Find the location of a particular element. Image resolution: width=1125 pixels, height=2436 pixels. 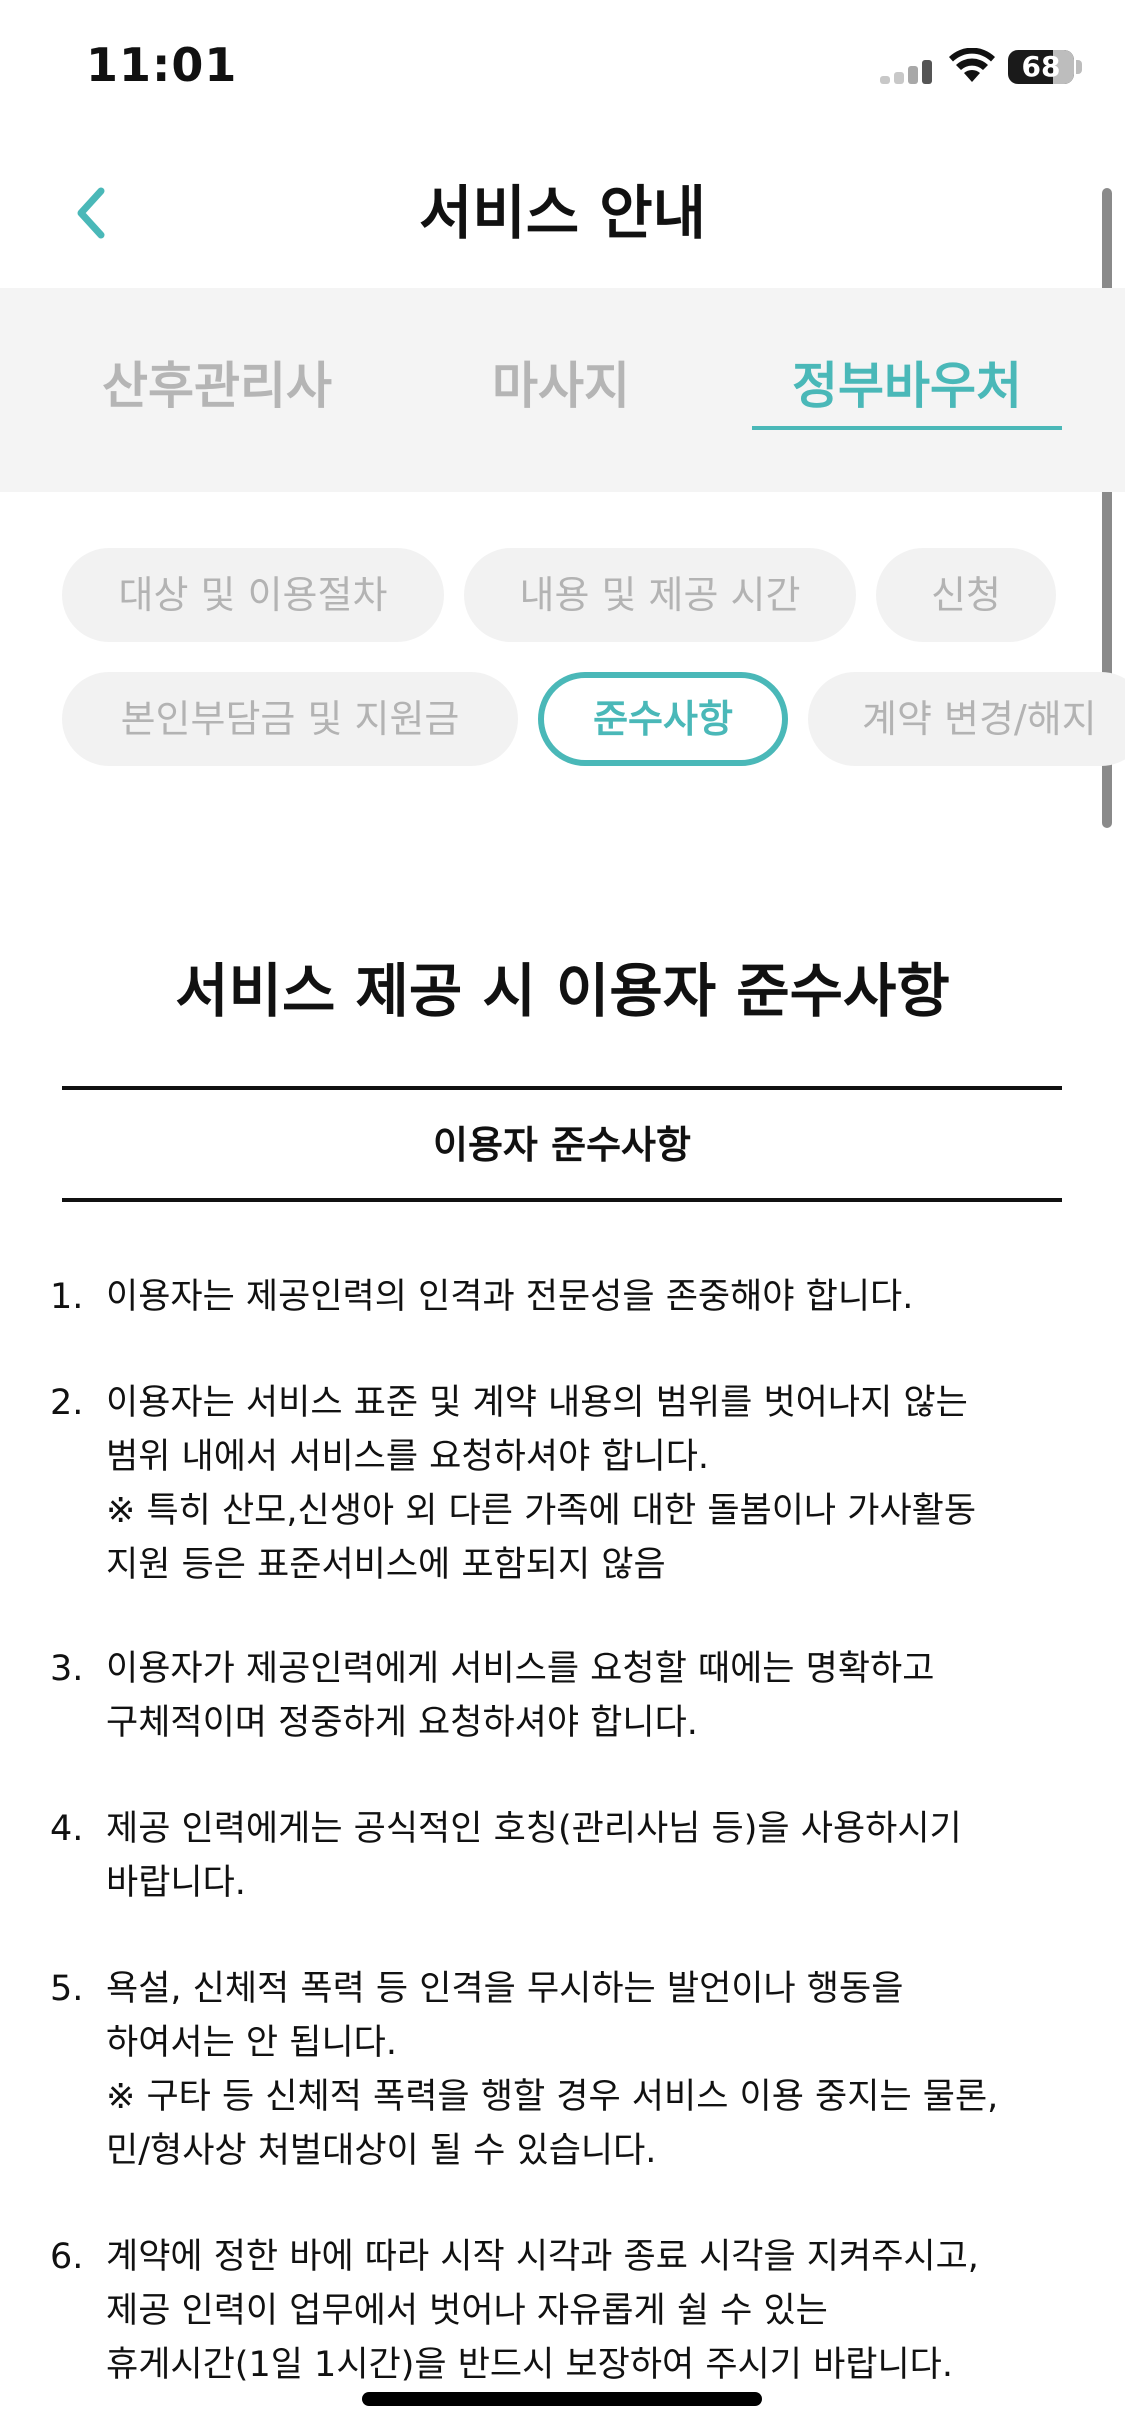

chip-application: 신청 is located at coordinates (966, 595).